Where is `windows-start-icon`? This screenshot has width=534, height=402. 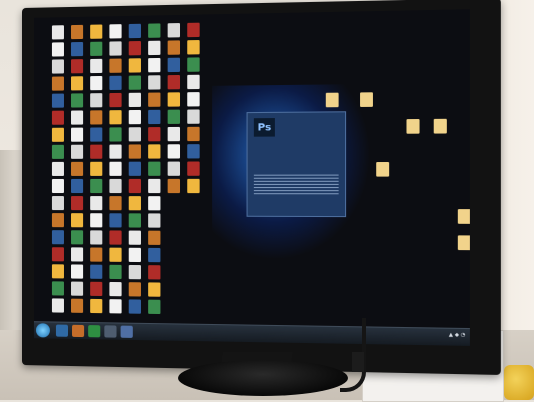
windows-start-icon is located at coordinates (42, 330).